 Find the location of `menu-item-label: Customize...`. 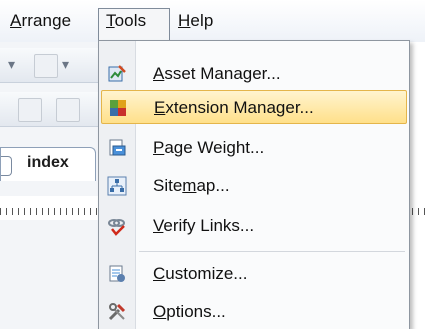

menu-item-label: Customize... is located at coordinates (200, 273).